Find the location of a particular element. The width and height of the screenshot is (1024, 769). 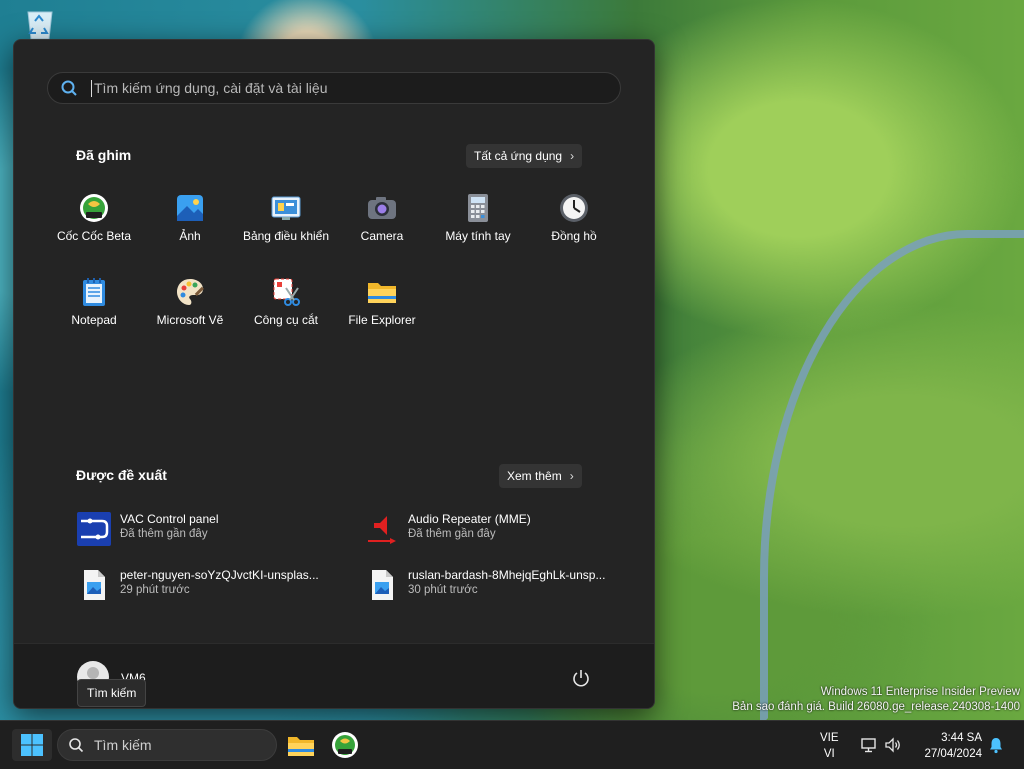

start-button is located at coordinates (32, 745).